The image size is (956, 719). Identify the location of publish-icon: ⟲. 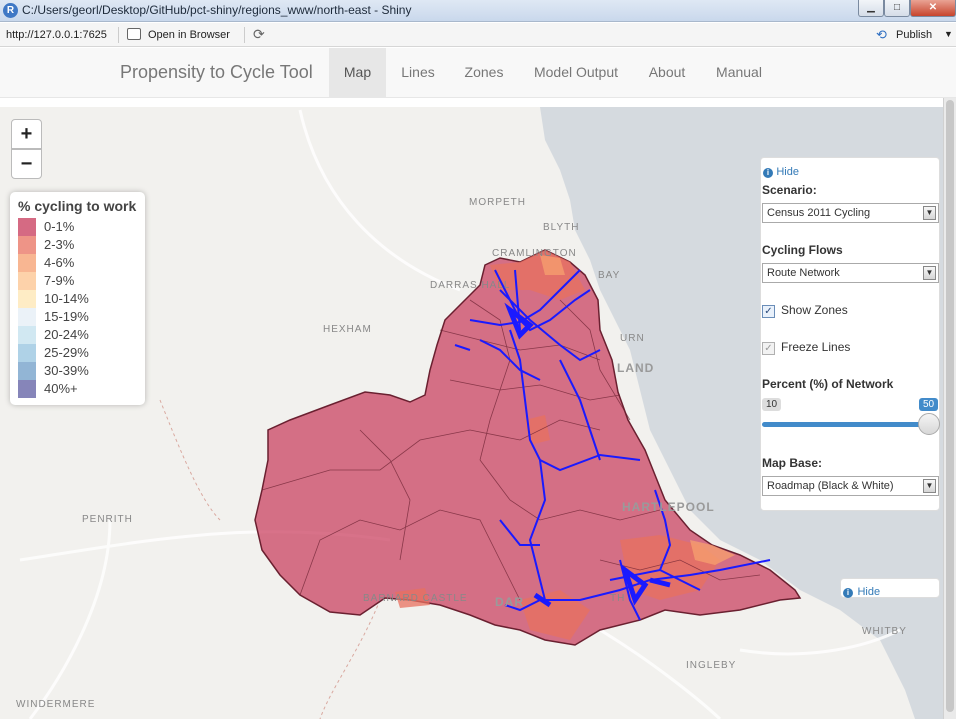
(881, 35).